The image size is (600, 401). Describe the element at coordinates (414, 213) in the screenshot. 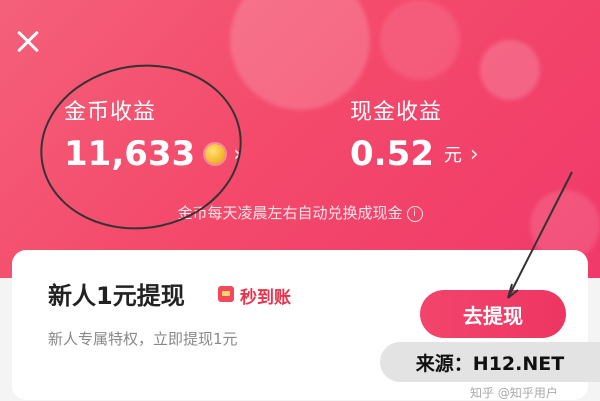

I see `info-icon: i` at that location.